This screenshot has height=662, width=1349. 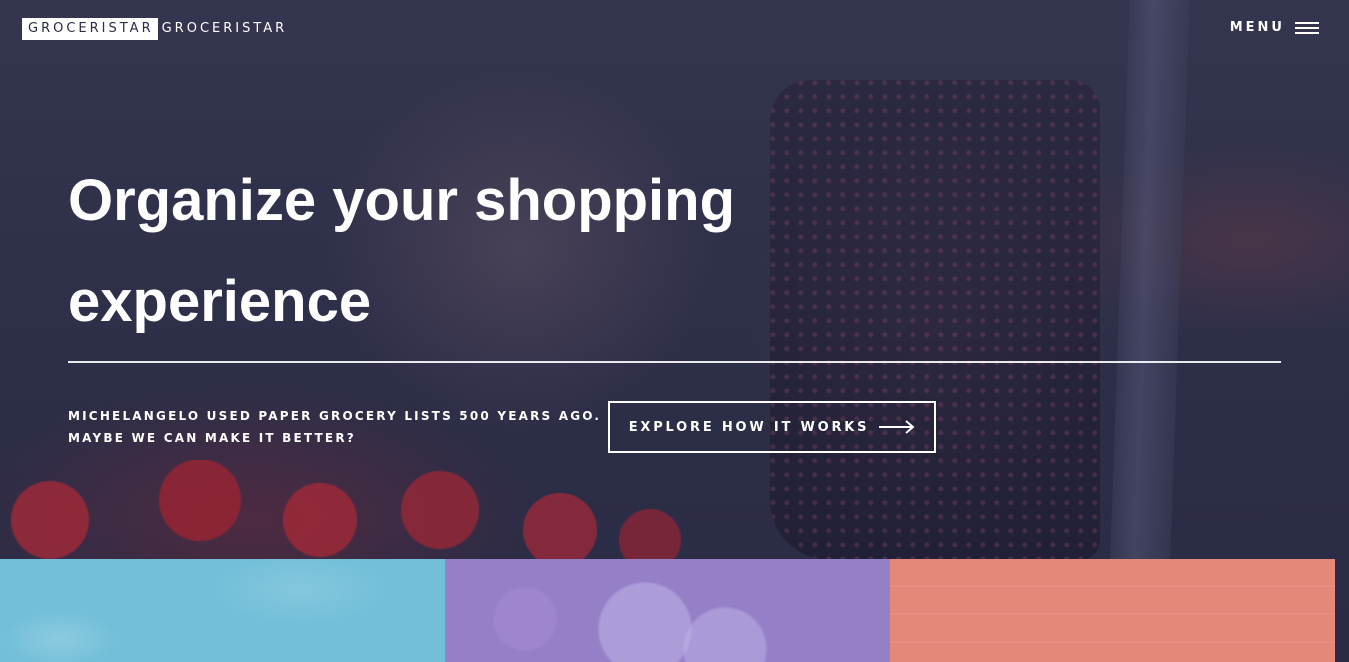 I want to click on hamburger-icon, so click(x=1307, y=28).